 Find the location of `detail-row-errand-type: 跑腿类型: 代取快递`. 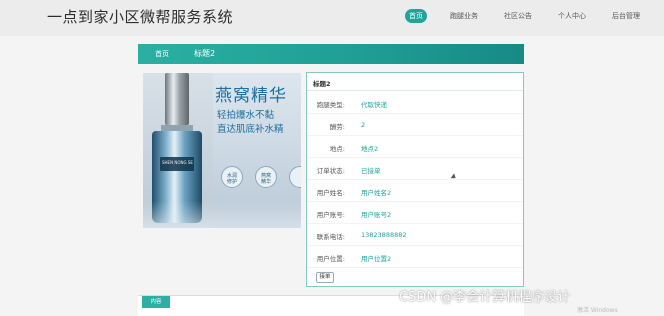

detail-row-errand-type: 跑腿类型: 代取快递 is located at coordinates (415, 103).